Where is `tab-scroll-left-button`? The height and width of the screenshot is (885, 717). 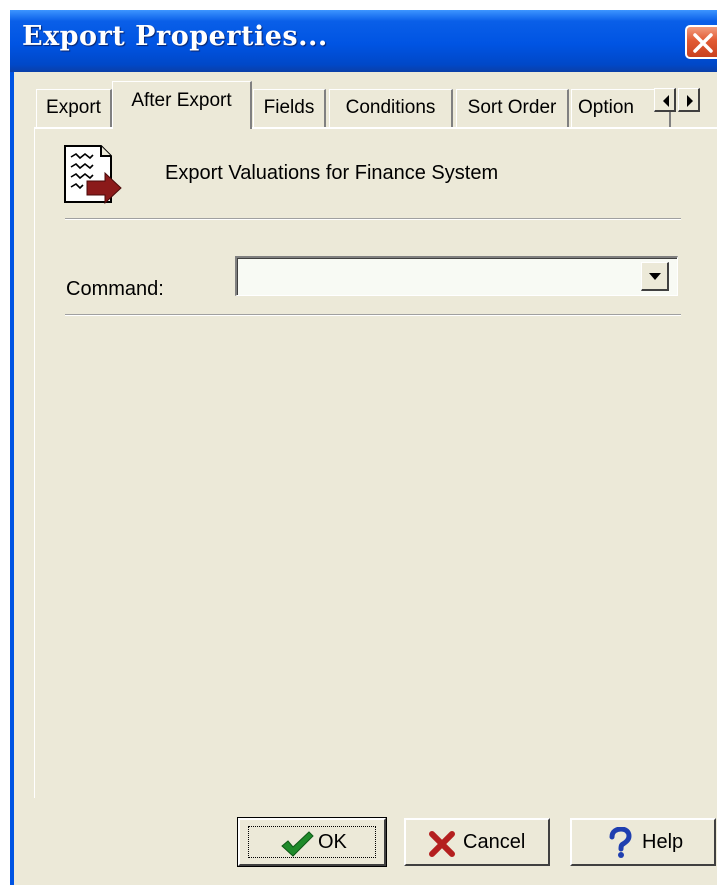
tab-scroll-left-button is located at coordinates (665, 100).